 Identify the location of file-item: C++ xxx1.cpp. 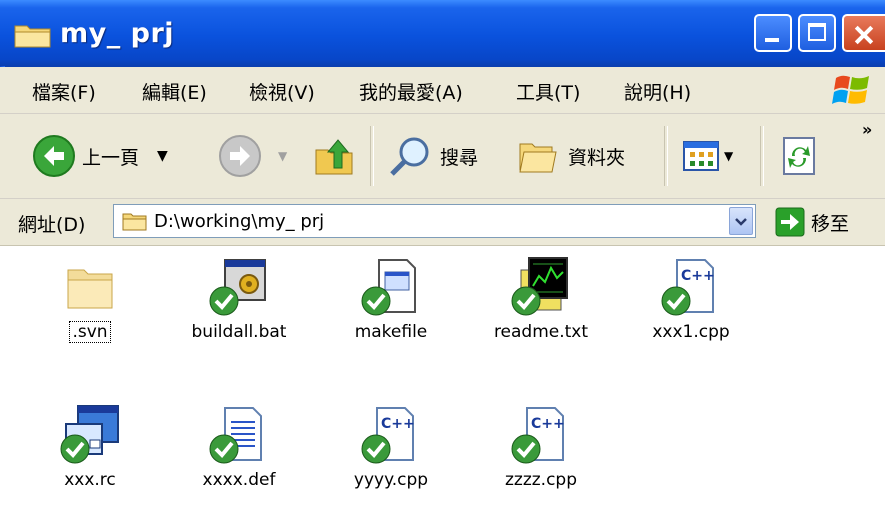
(691, 299).